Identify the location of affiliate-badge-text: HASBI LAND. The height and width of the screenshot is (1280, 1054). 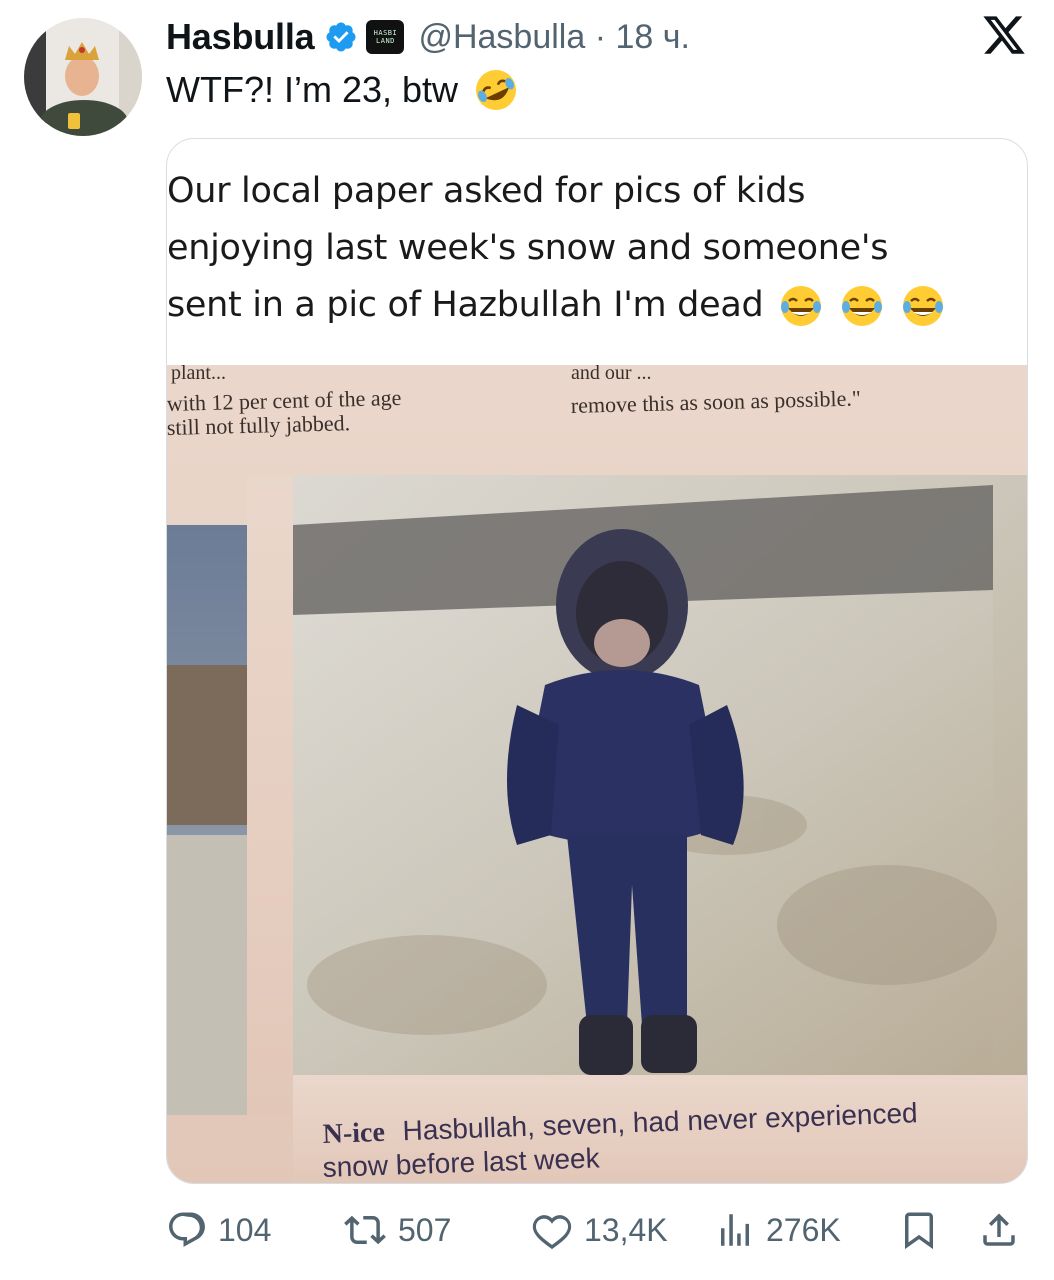
(385, 37).